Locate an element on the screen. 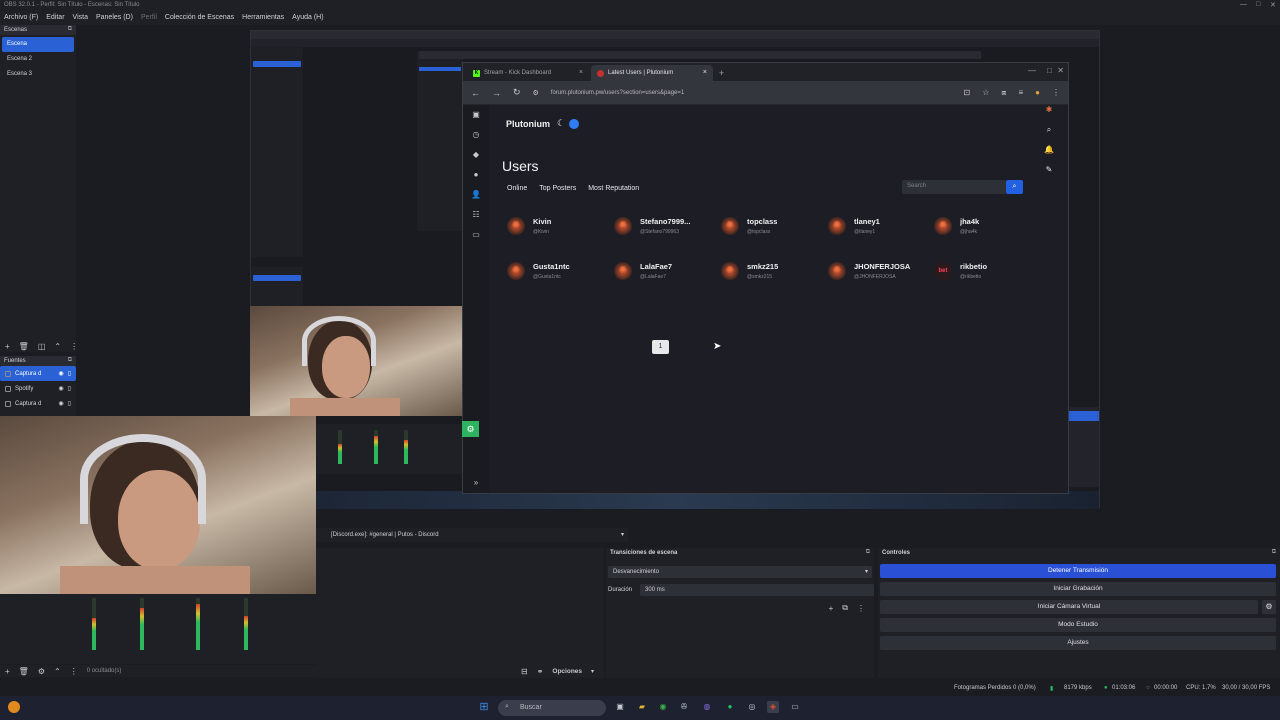 The height and width of the screenshot is (720, 1280). add-transition-icon: + is located at coordinates (831, 608).